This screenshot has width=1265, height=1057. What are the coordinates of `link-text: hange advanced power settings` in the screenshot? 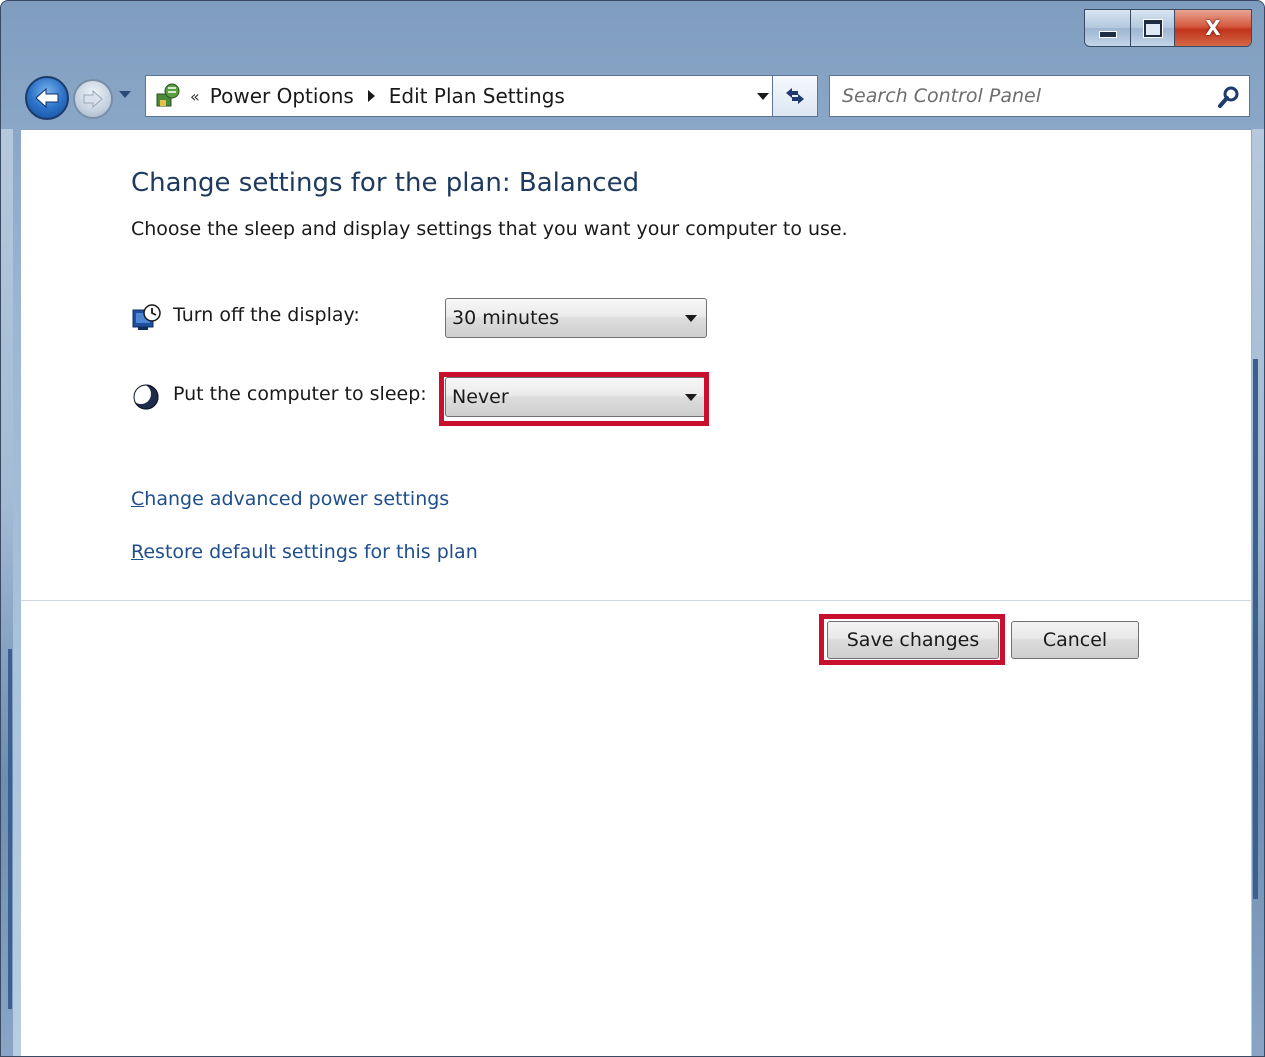 It's located at (297, 499).